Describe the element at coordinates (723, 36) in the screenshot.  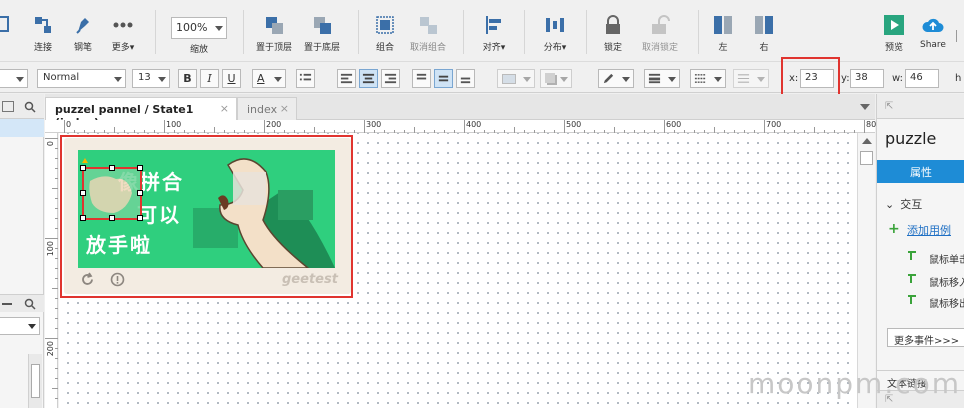
I see `left-button: 左` at that location.